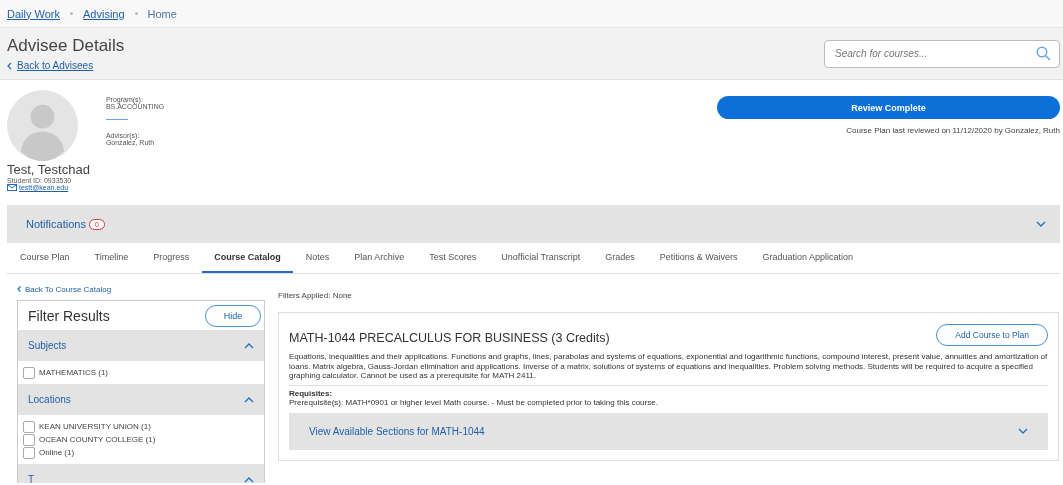 This screenshot has width=1063, height=485. I want to click on add-course-button: Add Course to Plan, so click(992, 335).